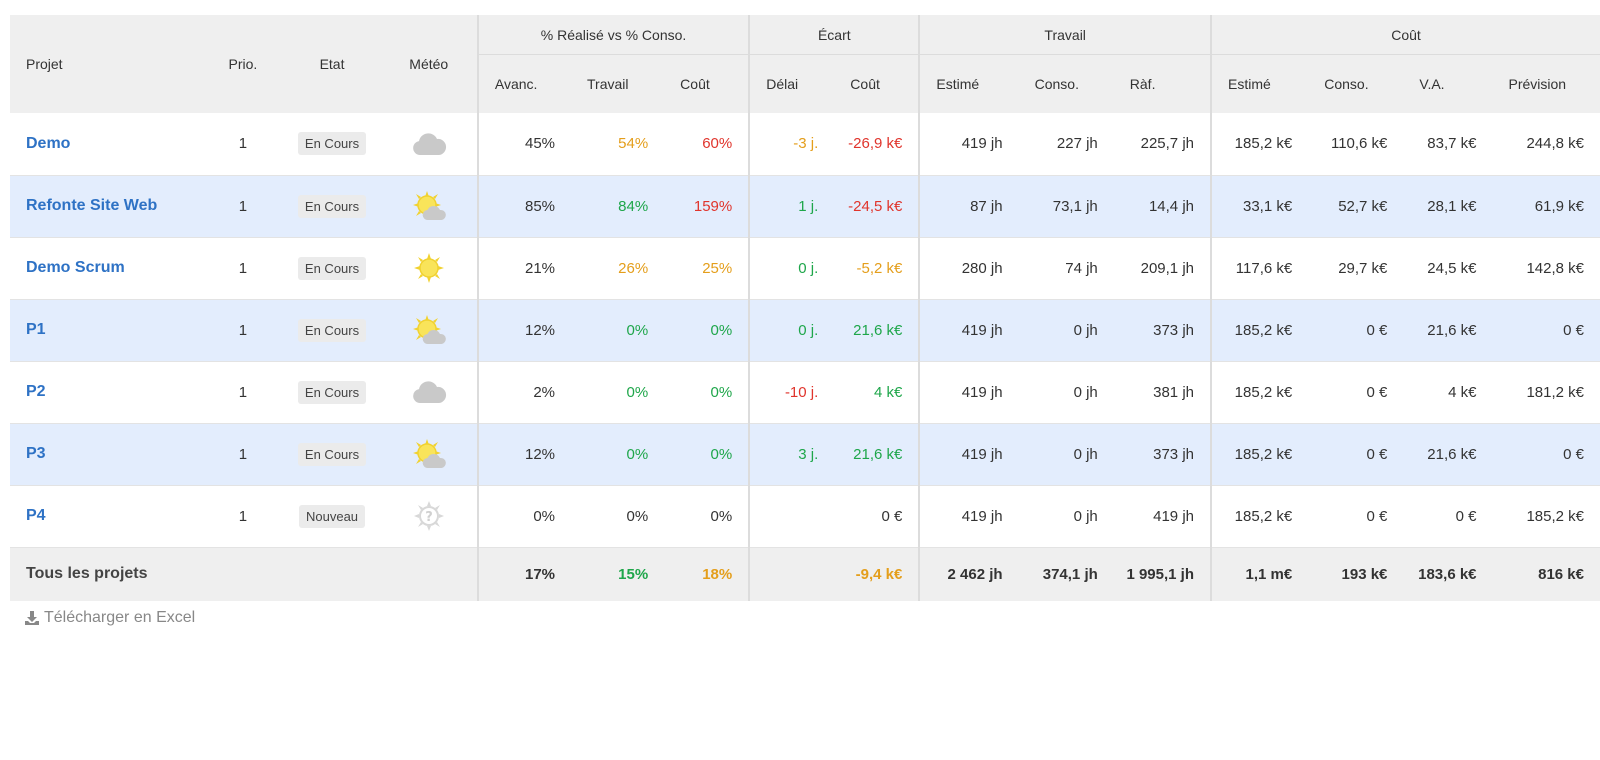 The image size is (1600, 760). What do you see at coordinates (791, 516) in the screenshot?
I see `delai-ecart-value` at bounding box center [791, 516].